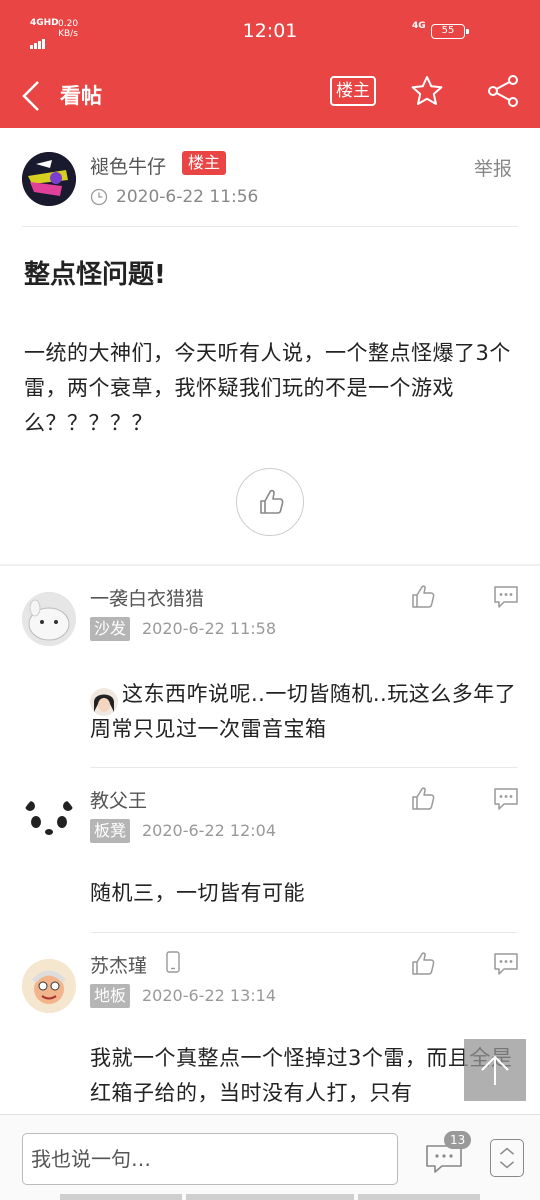 The width and height of the screenshot is (540, 1200). Describe the element at coordinates (419, 26) in the screenshot. I see `cell-signal-icon: 4G` at that location.